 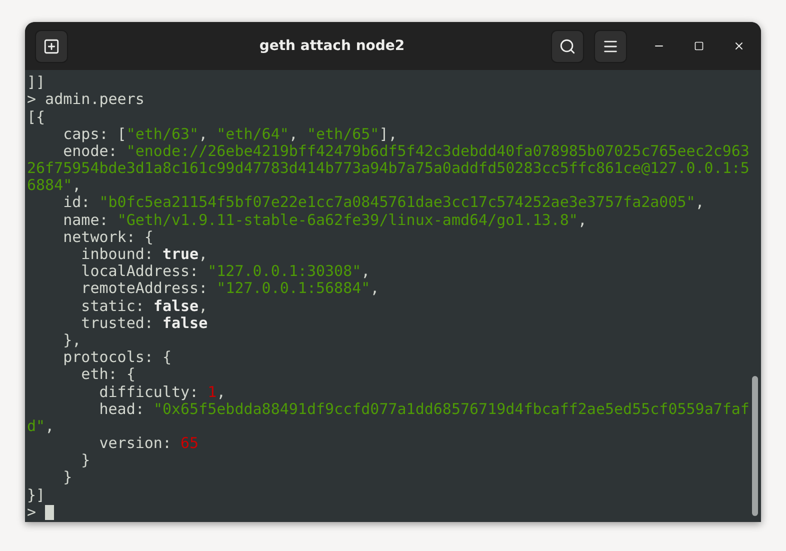 I want to click on terminal-line: enode: "enode://26ebe4219bff42479b6df5f42c3debdd40fa078985b07025c765eec2c963, so click(x=406, y=151).